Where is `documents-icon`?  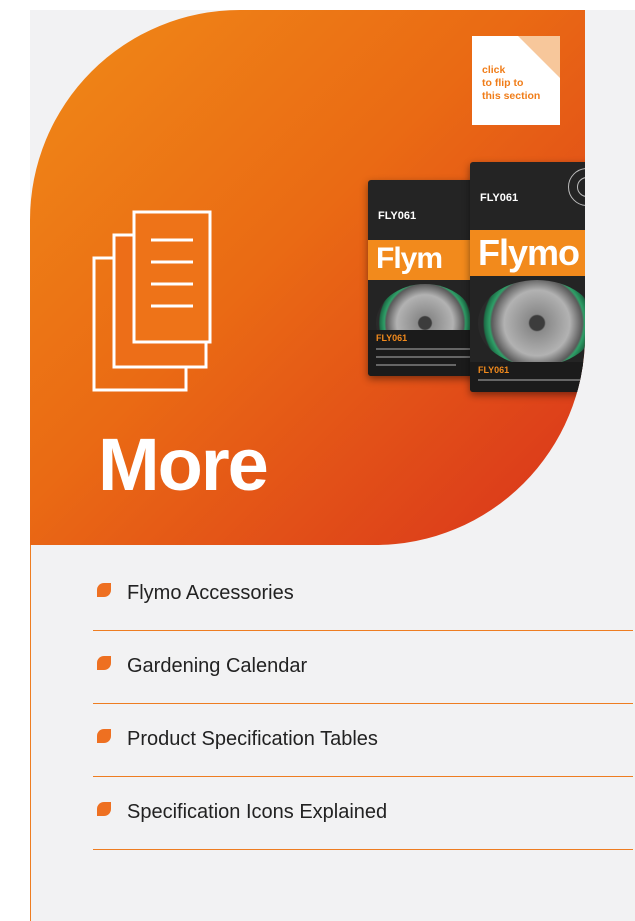
documents-icon is located at coordinates (152, 301).